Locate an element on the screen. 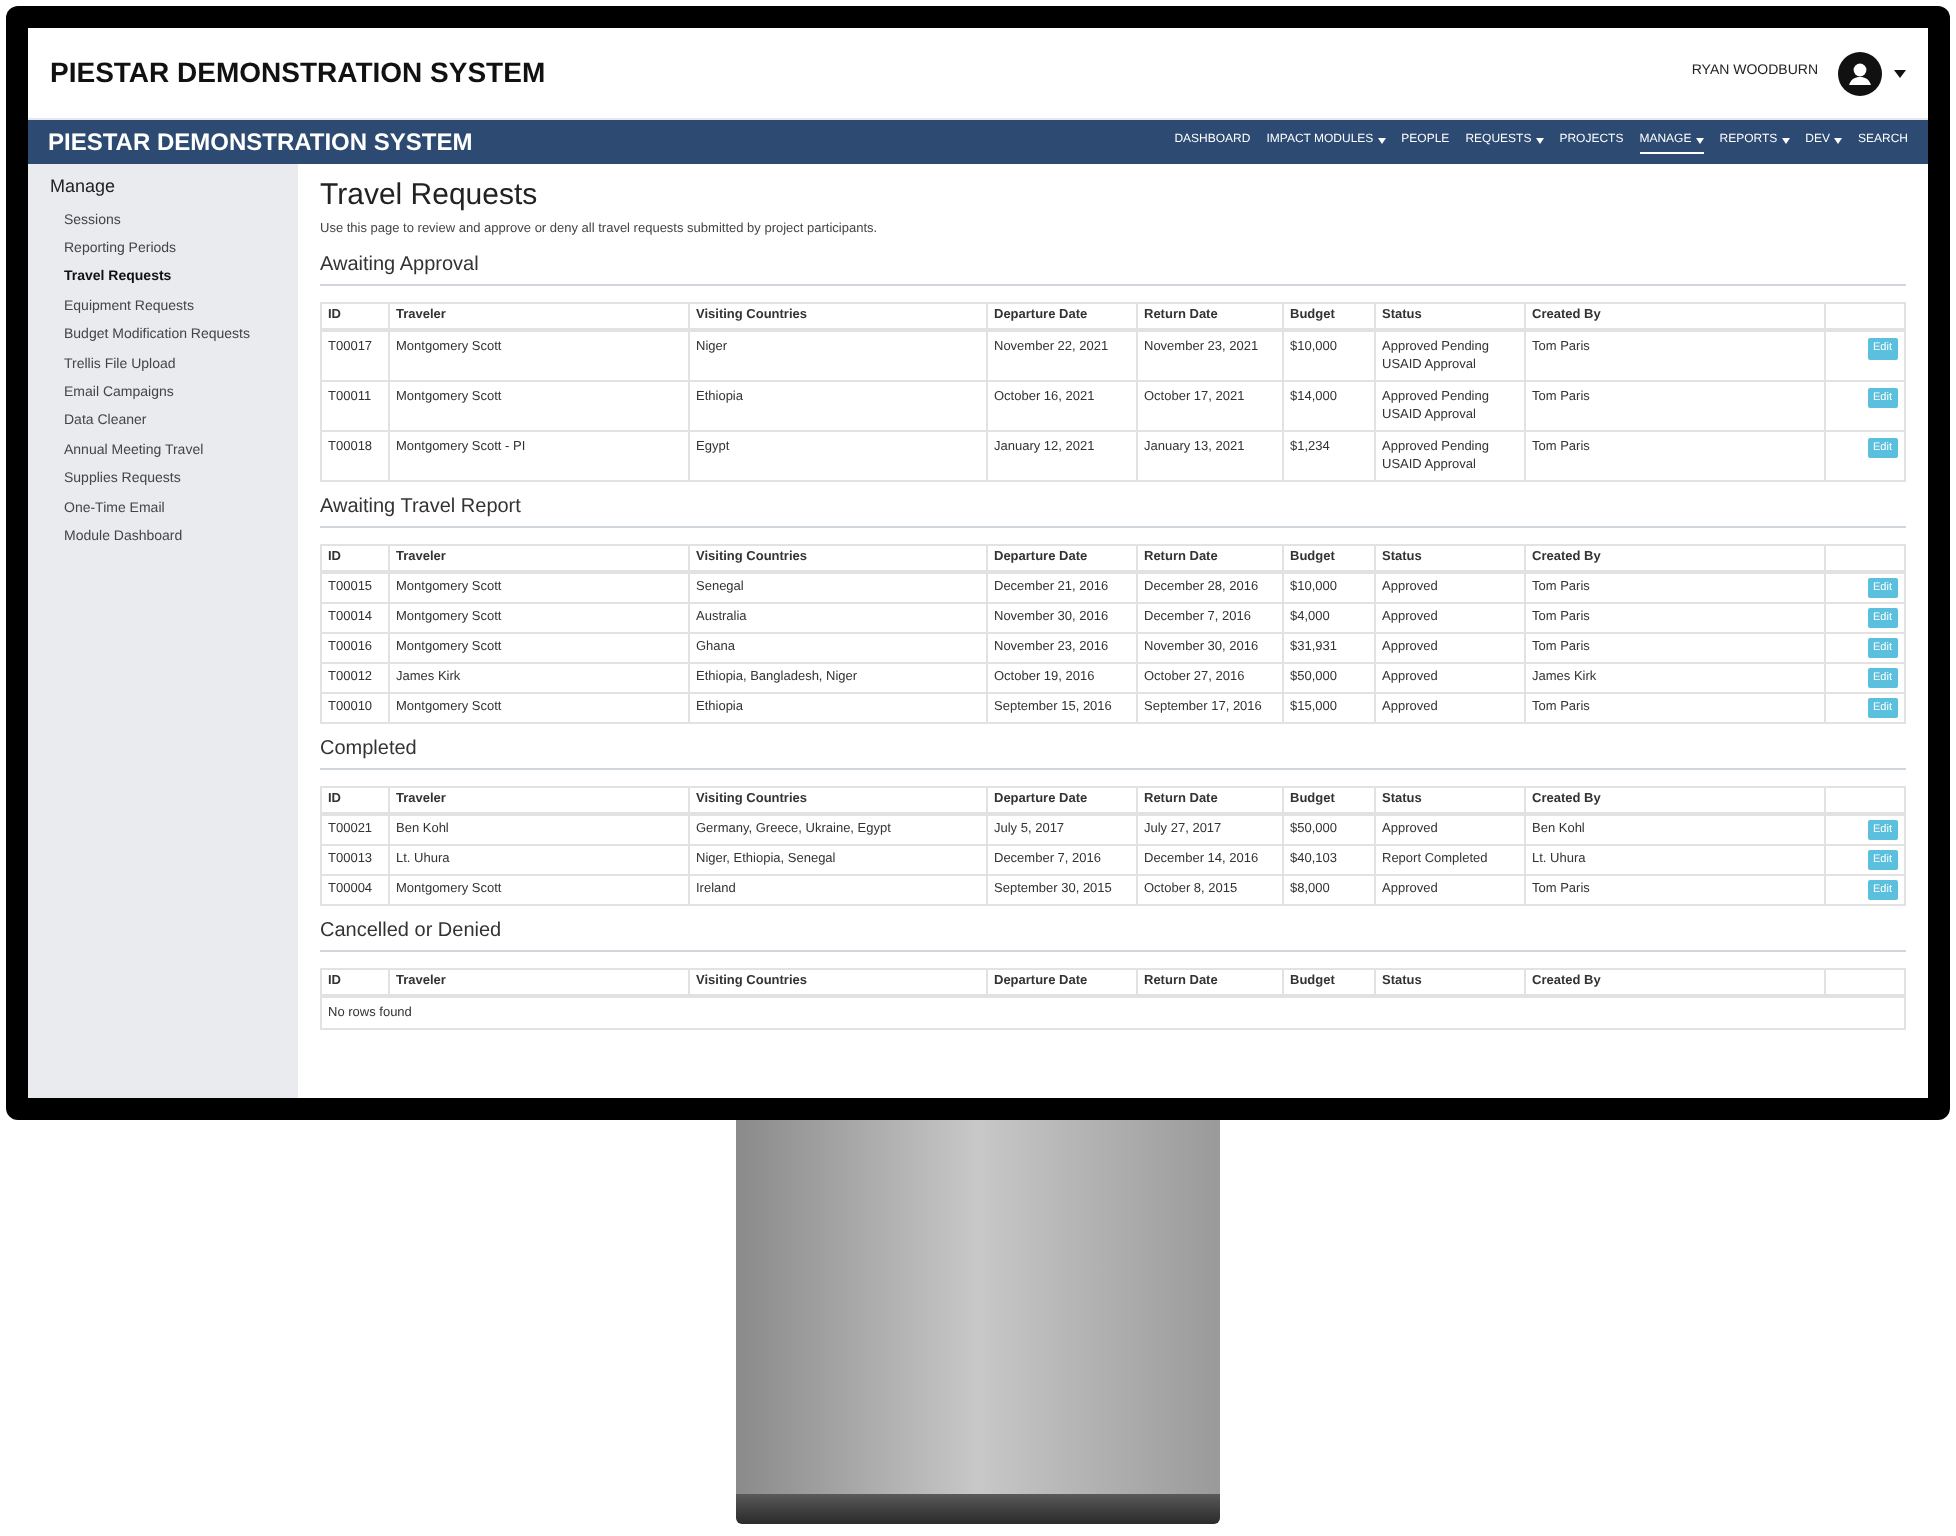 The image size is (1956, 1536). section-heading: Completed is located at coordinates (1113, 751).